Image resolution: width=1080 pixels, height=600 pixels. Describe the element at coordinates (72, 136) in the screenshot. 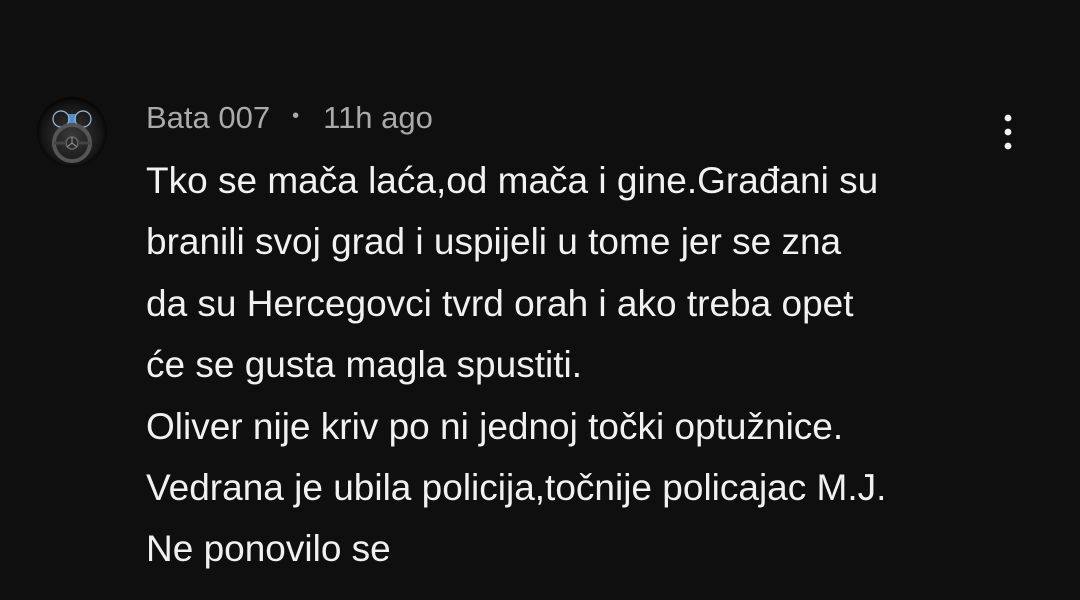

I see `dashboard-avatar-icon` at that location.